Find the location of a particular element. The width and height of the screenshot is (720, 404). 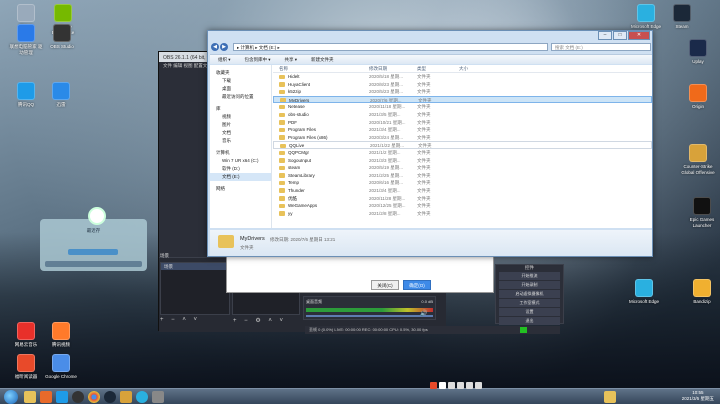

desktop-icon: OBS Studio is located at coordinates (62, 37).